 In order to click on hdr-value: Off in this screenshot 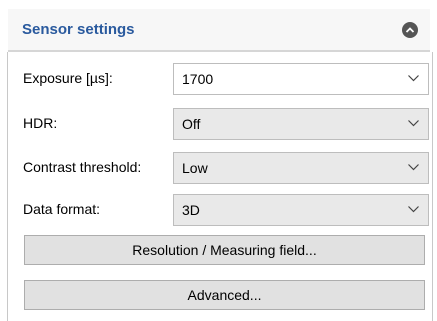, I will do `click(191, 124)`.